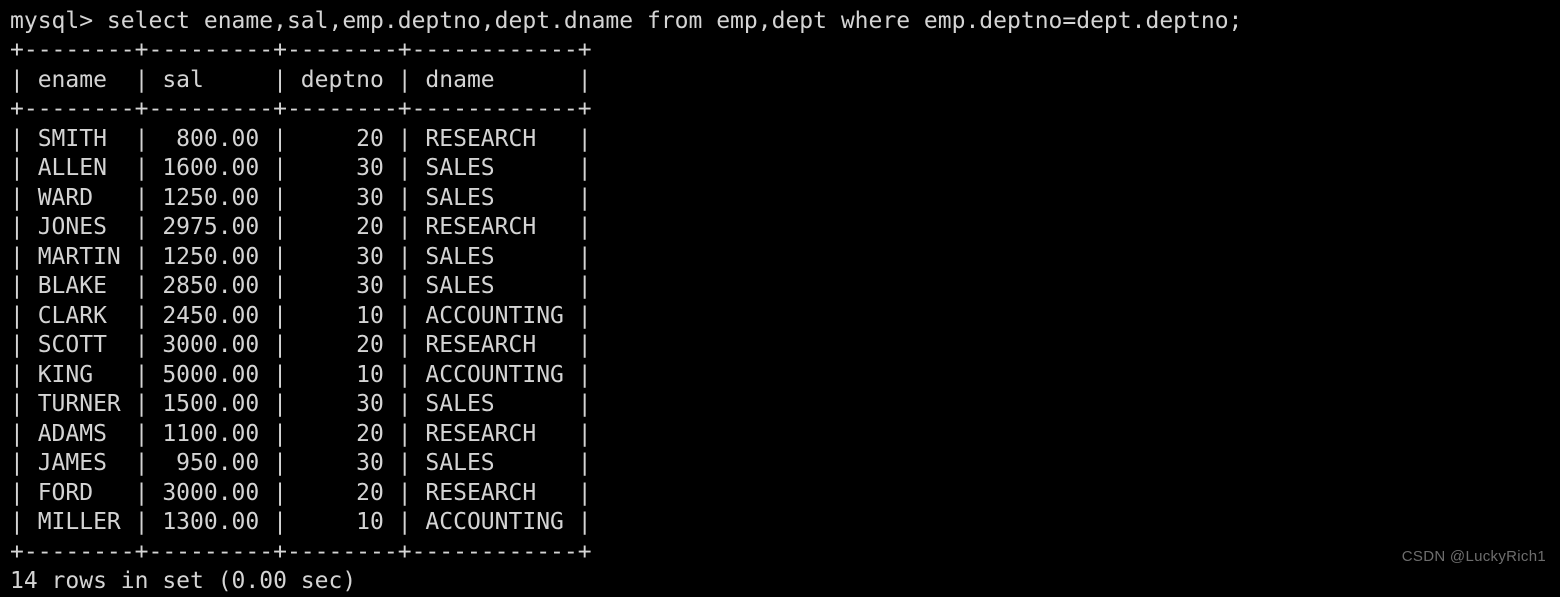 Image resolution: width=1560 pixels, height=597 pixels. I want to click on table-row: | MARTIN | 1250.00 | 30 | SALES |, so click(301, 256).